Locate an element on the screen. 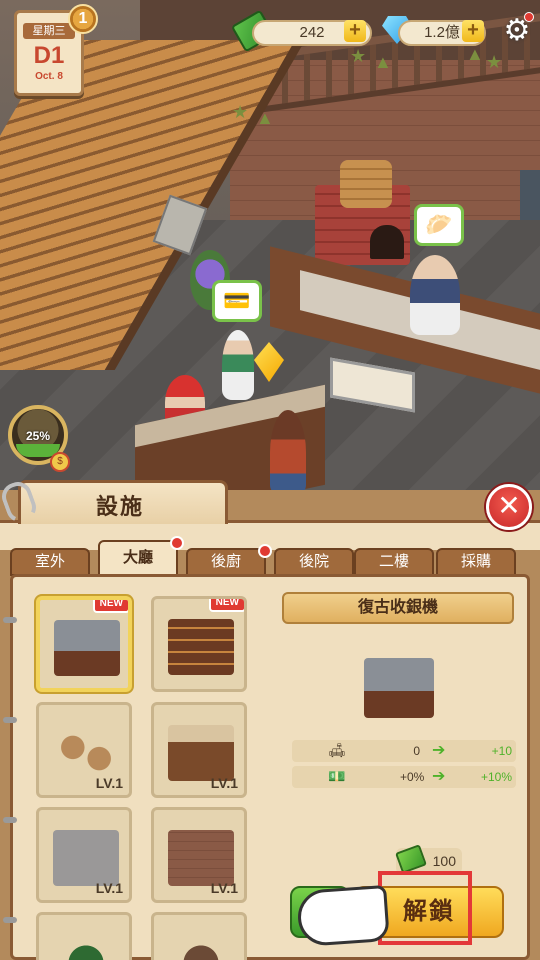 The height and width of the screenshot is (960, 540). coin-icon: $ is located at coordinates (60, 462).